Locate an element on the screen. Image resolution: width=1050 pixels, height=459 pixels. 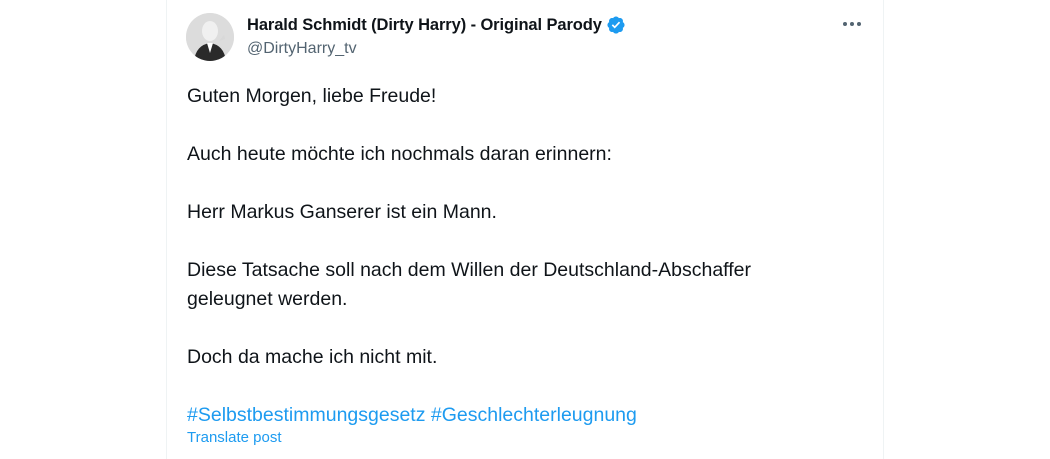
hashtag-link-geschlechterleugnung: #Geschlechterleugnung is located at coordinates (534, 415).